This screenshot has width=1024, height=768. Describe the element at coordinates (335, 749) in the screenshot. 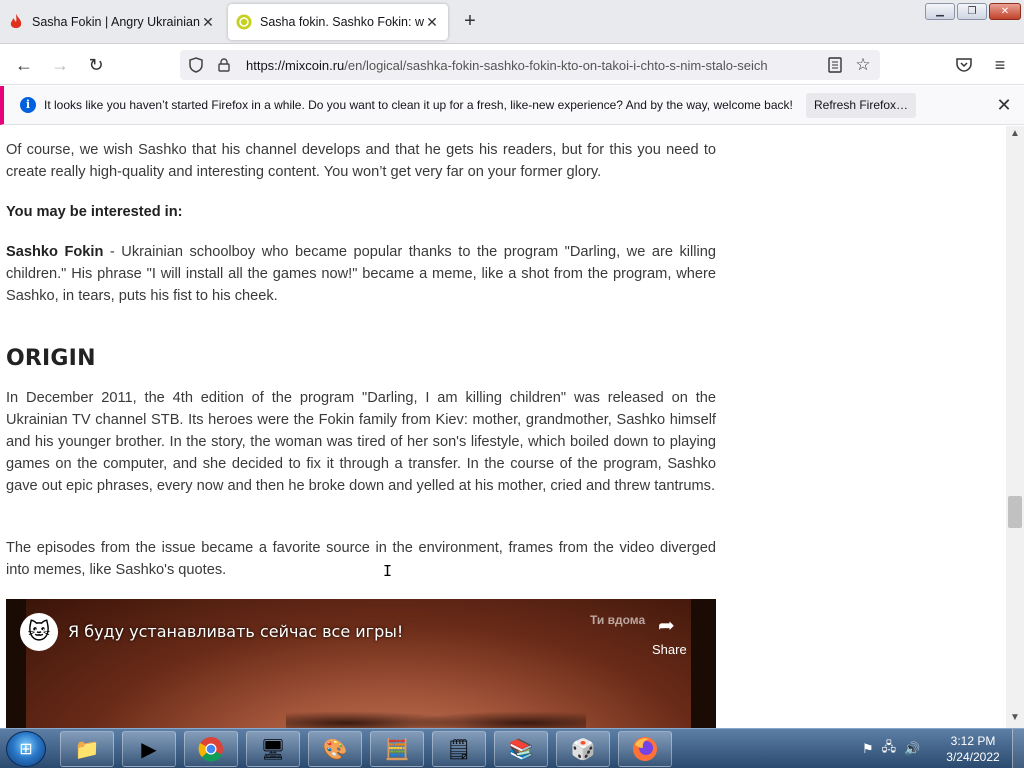

I see `paint-icon: 🎨` at that location.